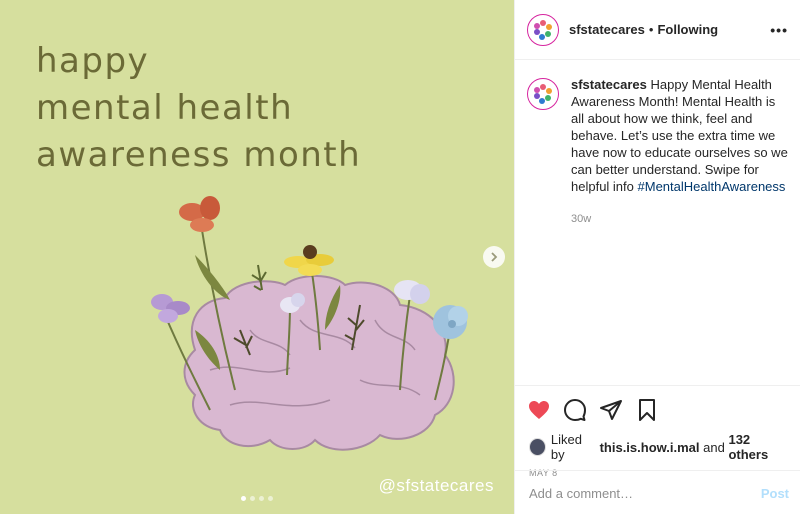  Describe the element at coordinates (581, 219) in the screenshot. I see `caption-age: 30w` at that location.